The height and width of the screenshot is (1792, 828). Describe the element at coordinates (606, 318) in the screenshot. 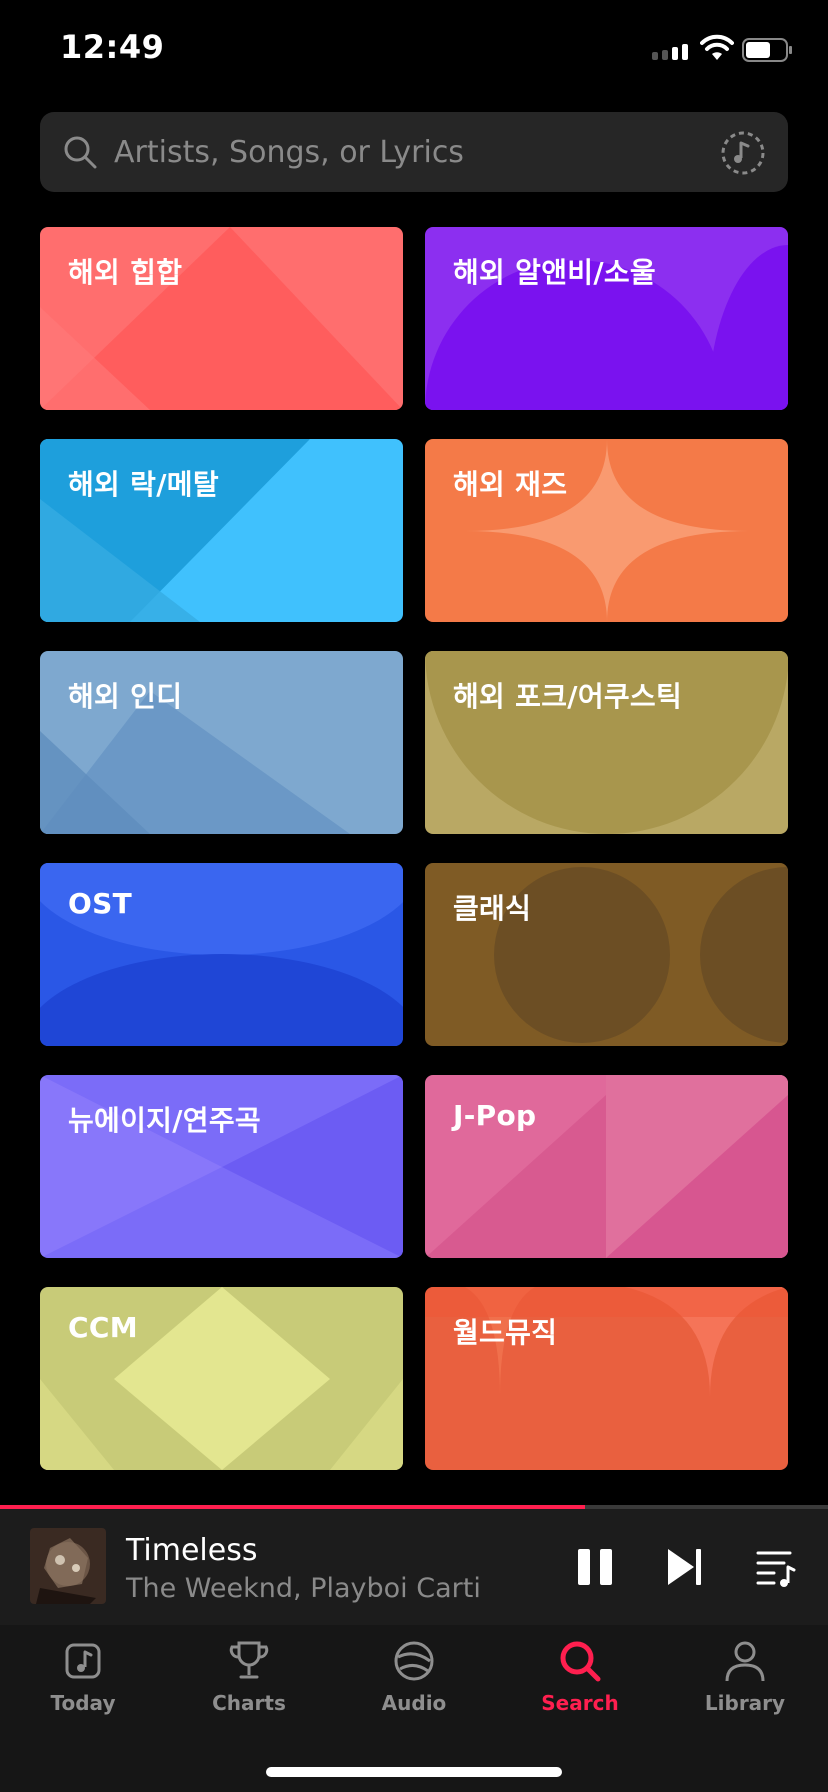

I see `genre-tile-rnb-soul: 해외 알앤비/소울` at that location.